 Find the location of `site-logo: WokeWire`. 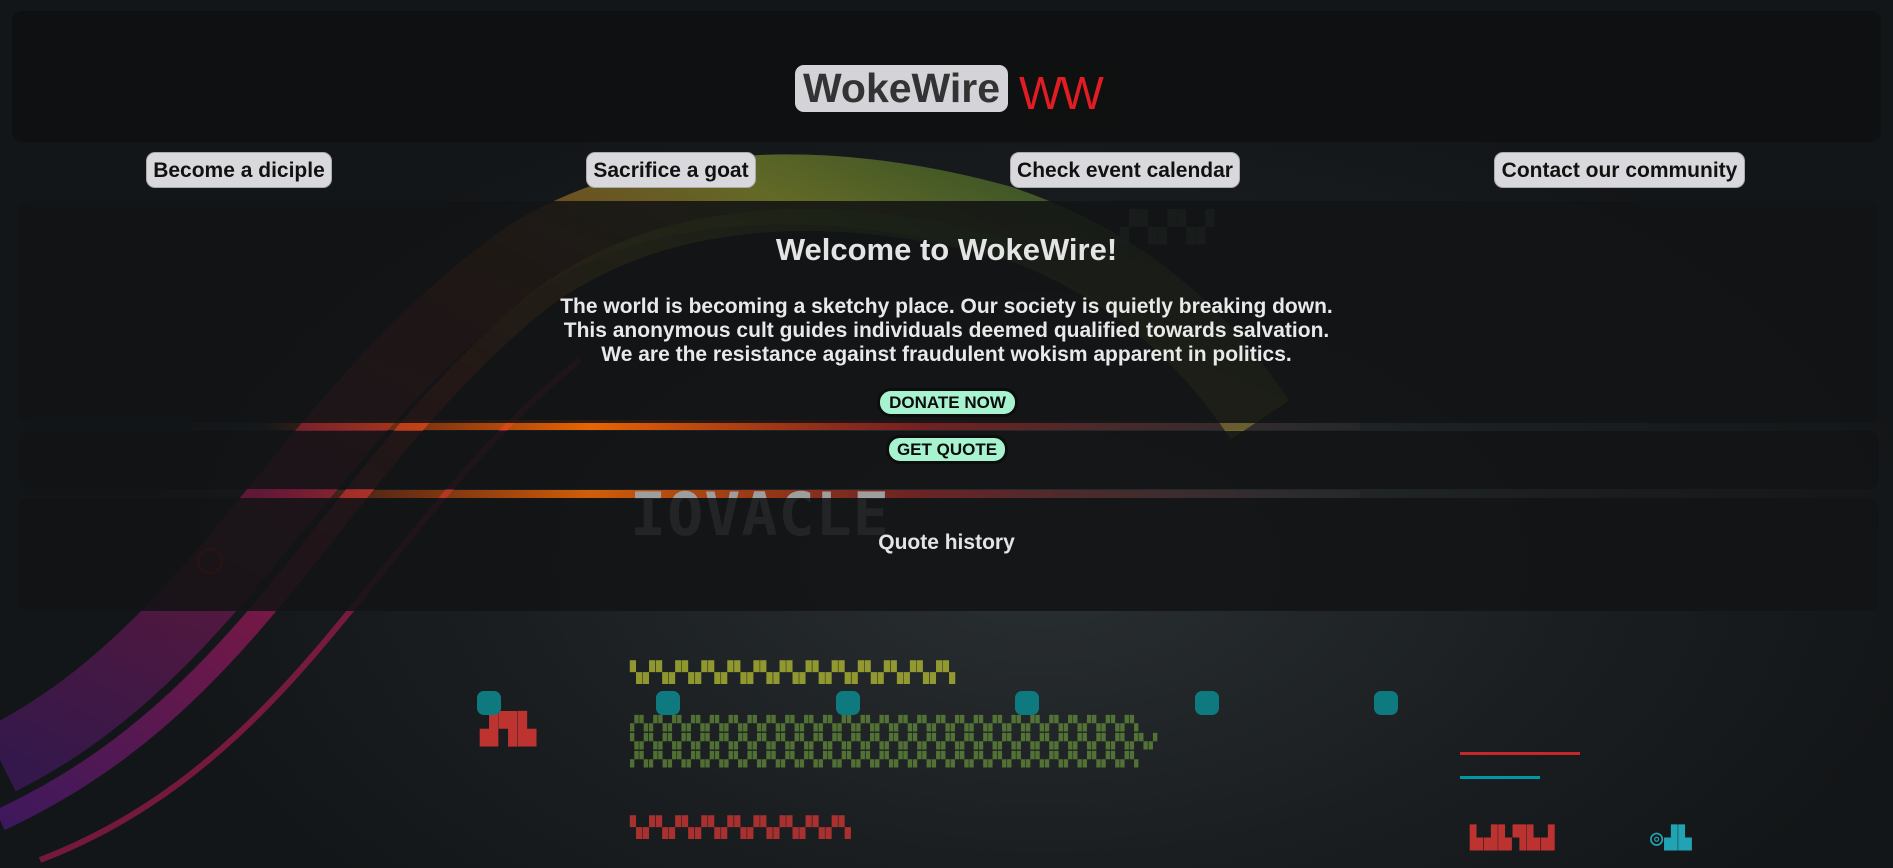

site-logo: WokeWire is located at coordinates (901, 88).